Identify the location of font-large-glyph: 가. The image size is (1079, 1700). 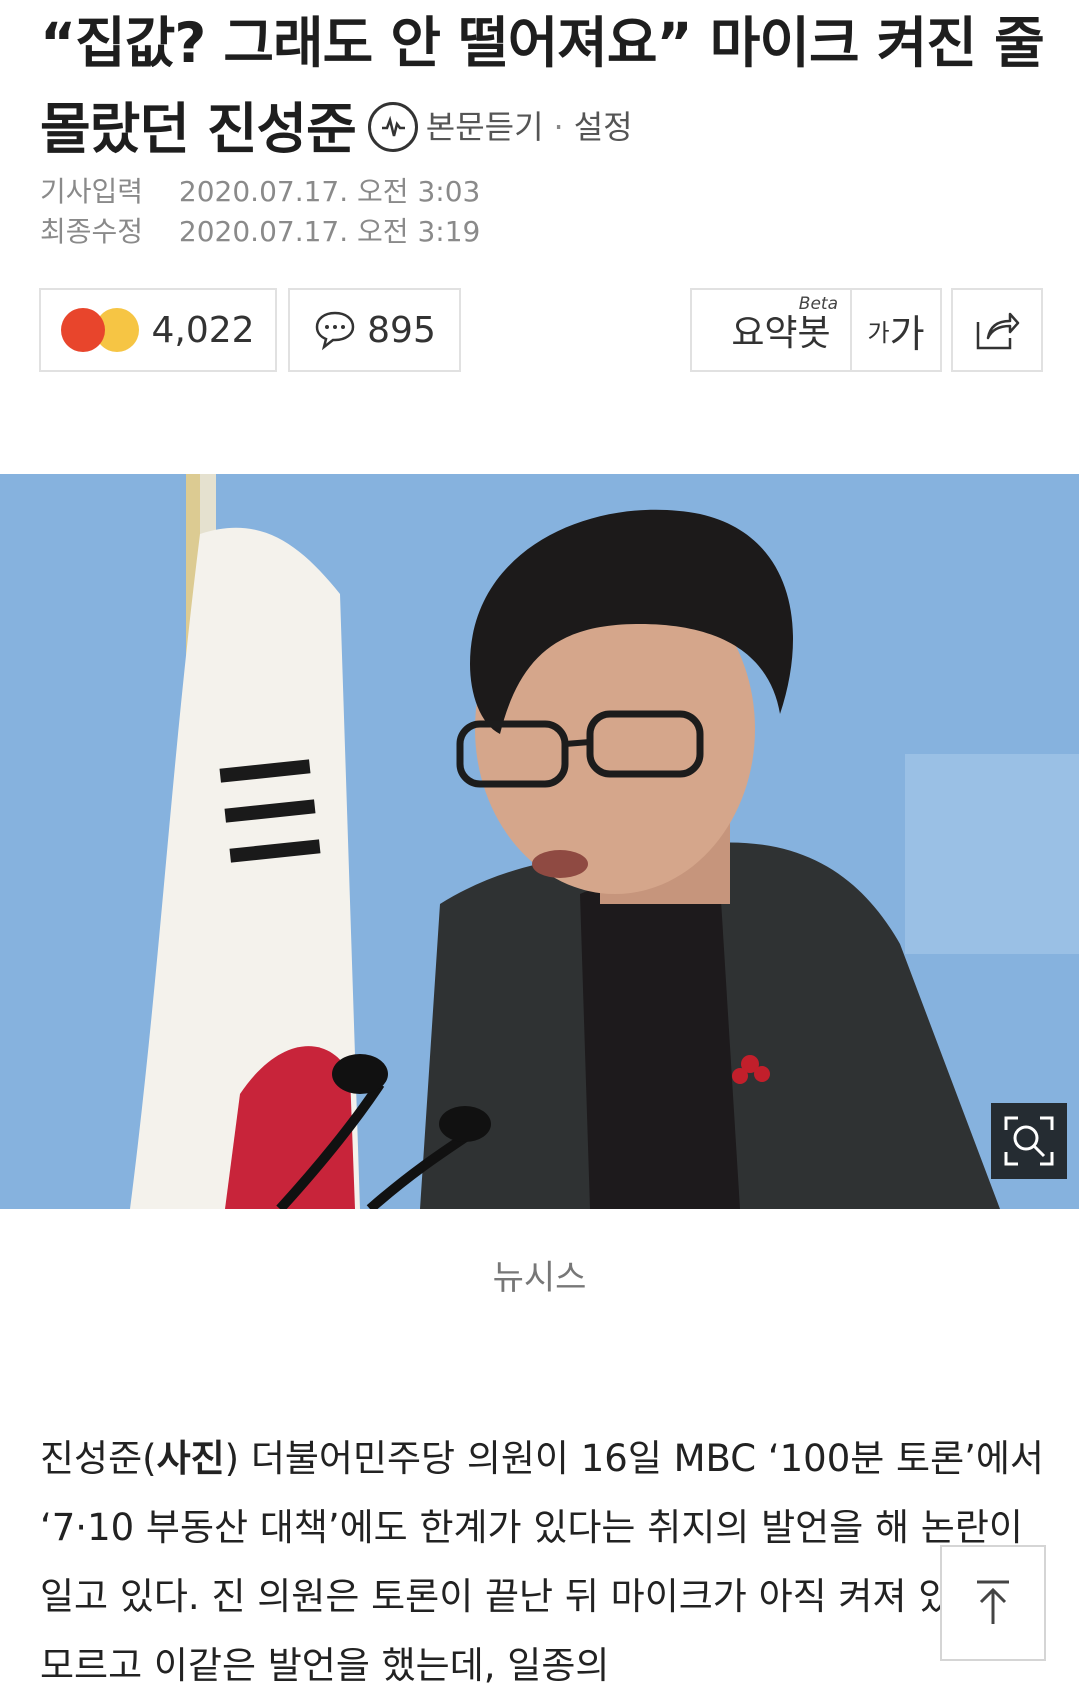
(907, 333).